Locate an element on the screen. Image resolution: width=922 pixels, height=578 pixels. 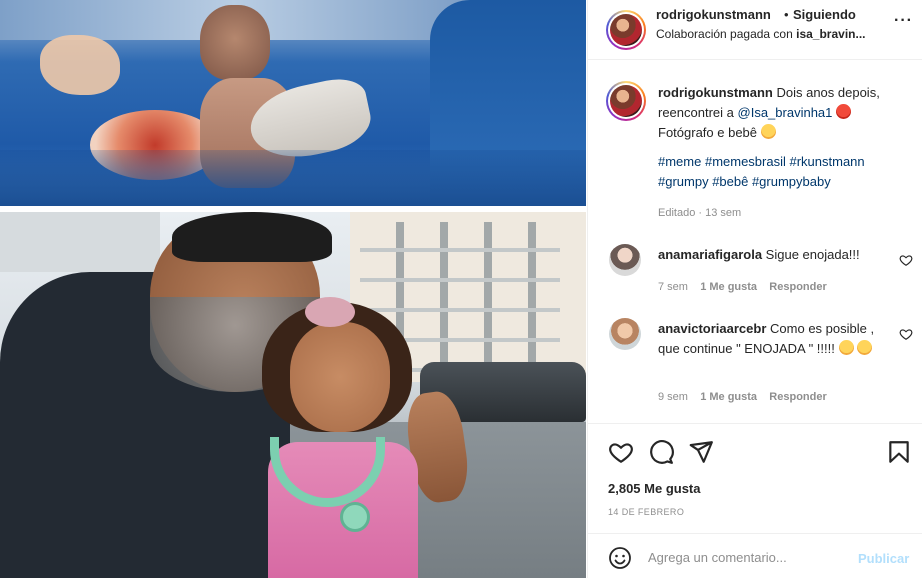
comment-time: 7 sem is located at coordinates (673, 287).